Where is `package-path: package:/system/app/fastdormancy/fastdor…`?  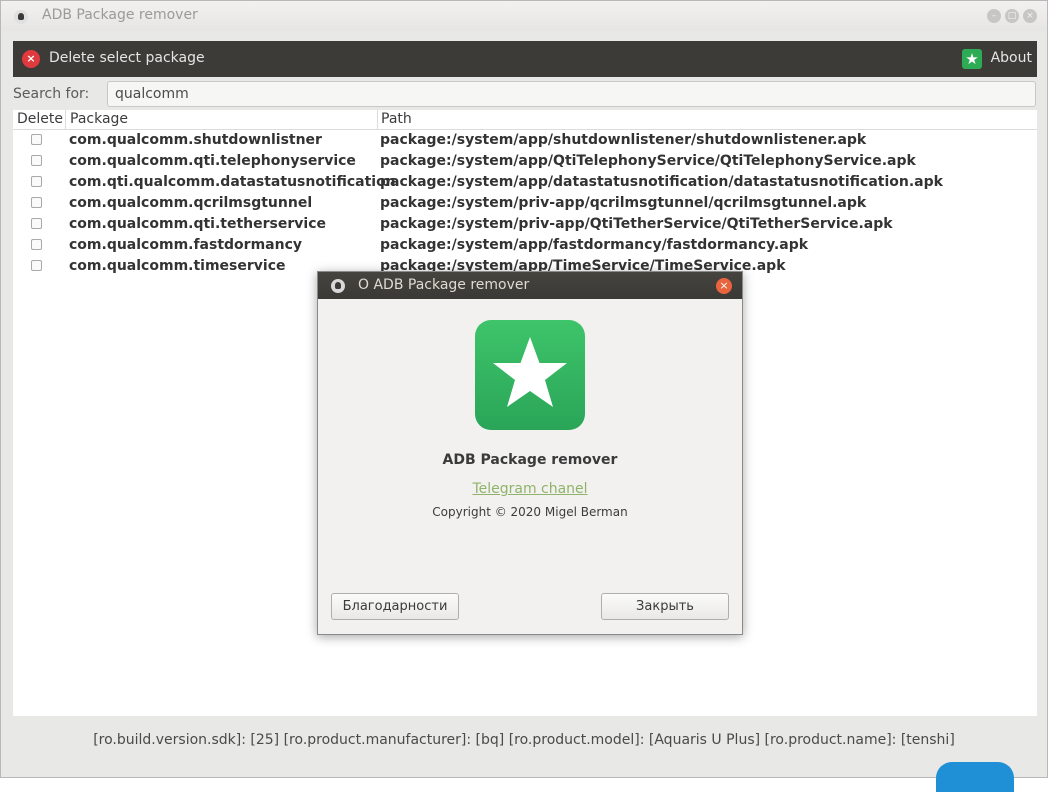 package-path: package:/system/app/fastdormancy/fastdor… is located at coordinates (594, 245).